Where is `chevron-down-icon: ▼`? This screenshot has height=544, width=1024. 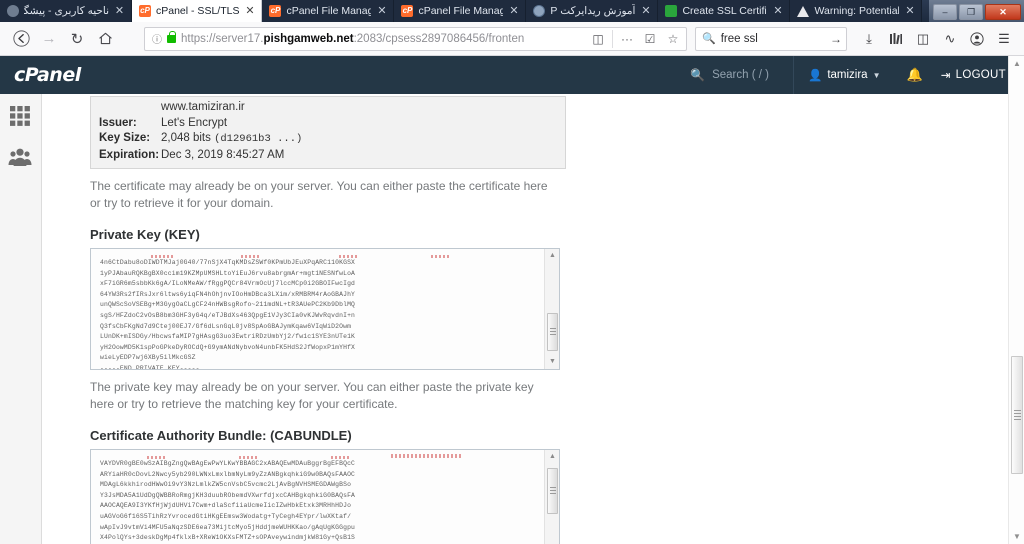
chevron-down-icon: ▼ is located at coordinates (876, 75).